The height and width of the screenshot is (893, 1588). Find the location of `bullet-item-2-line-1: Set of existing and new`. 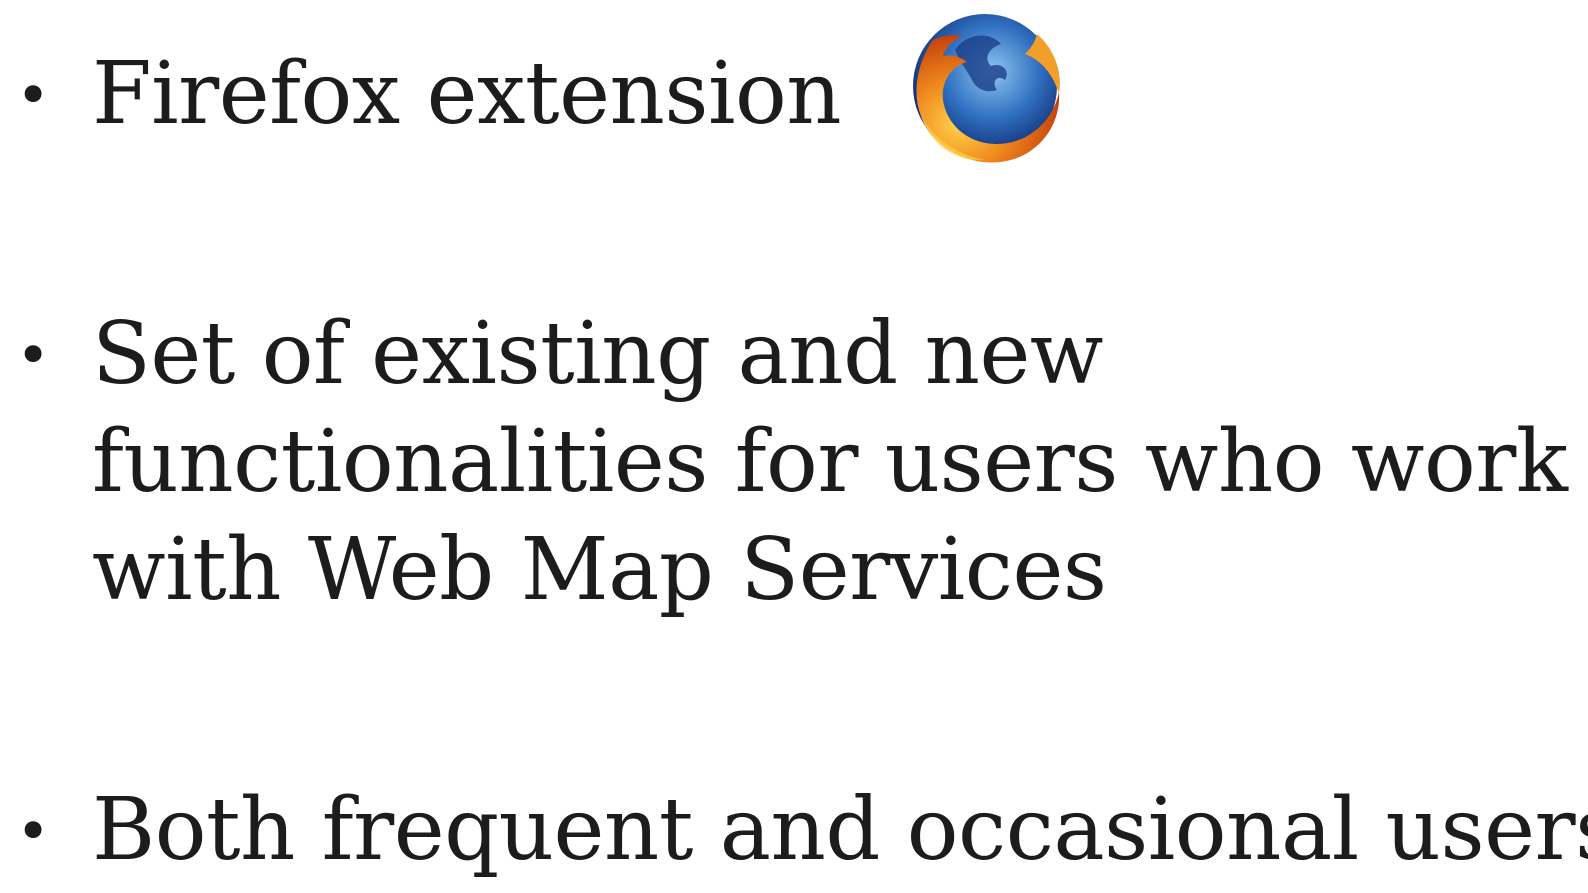

bullet-item-2-line-1: Set of existing and new is located at coordinates (597, 354).